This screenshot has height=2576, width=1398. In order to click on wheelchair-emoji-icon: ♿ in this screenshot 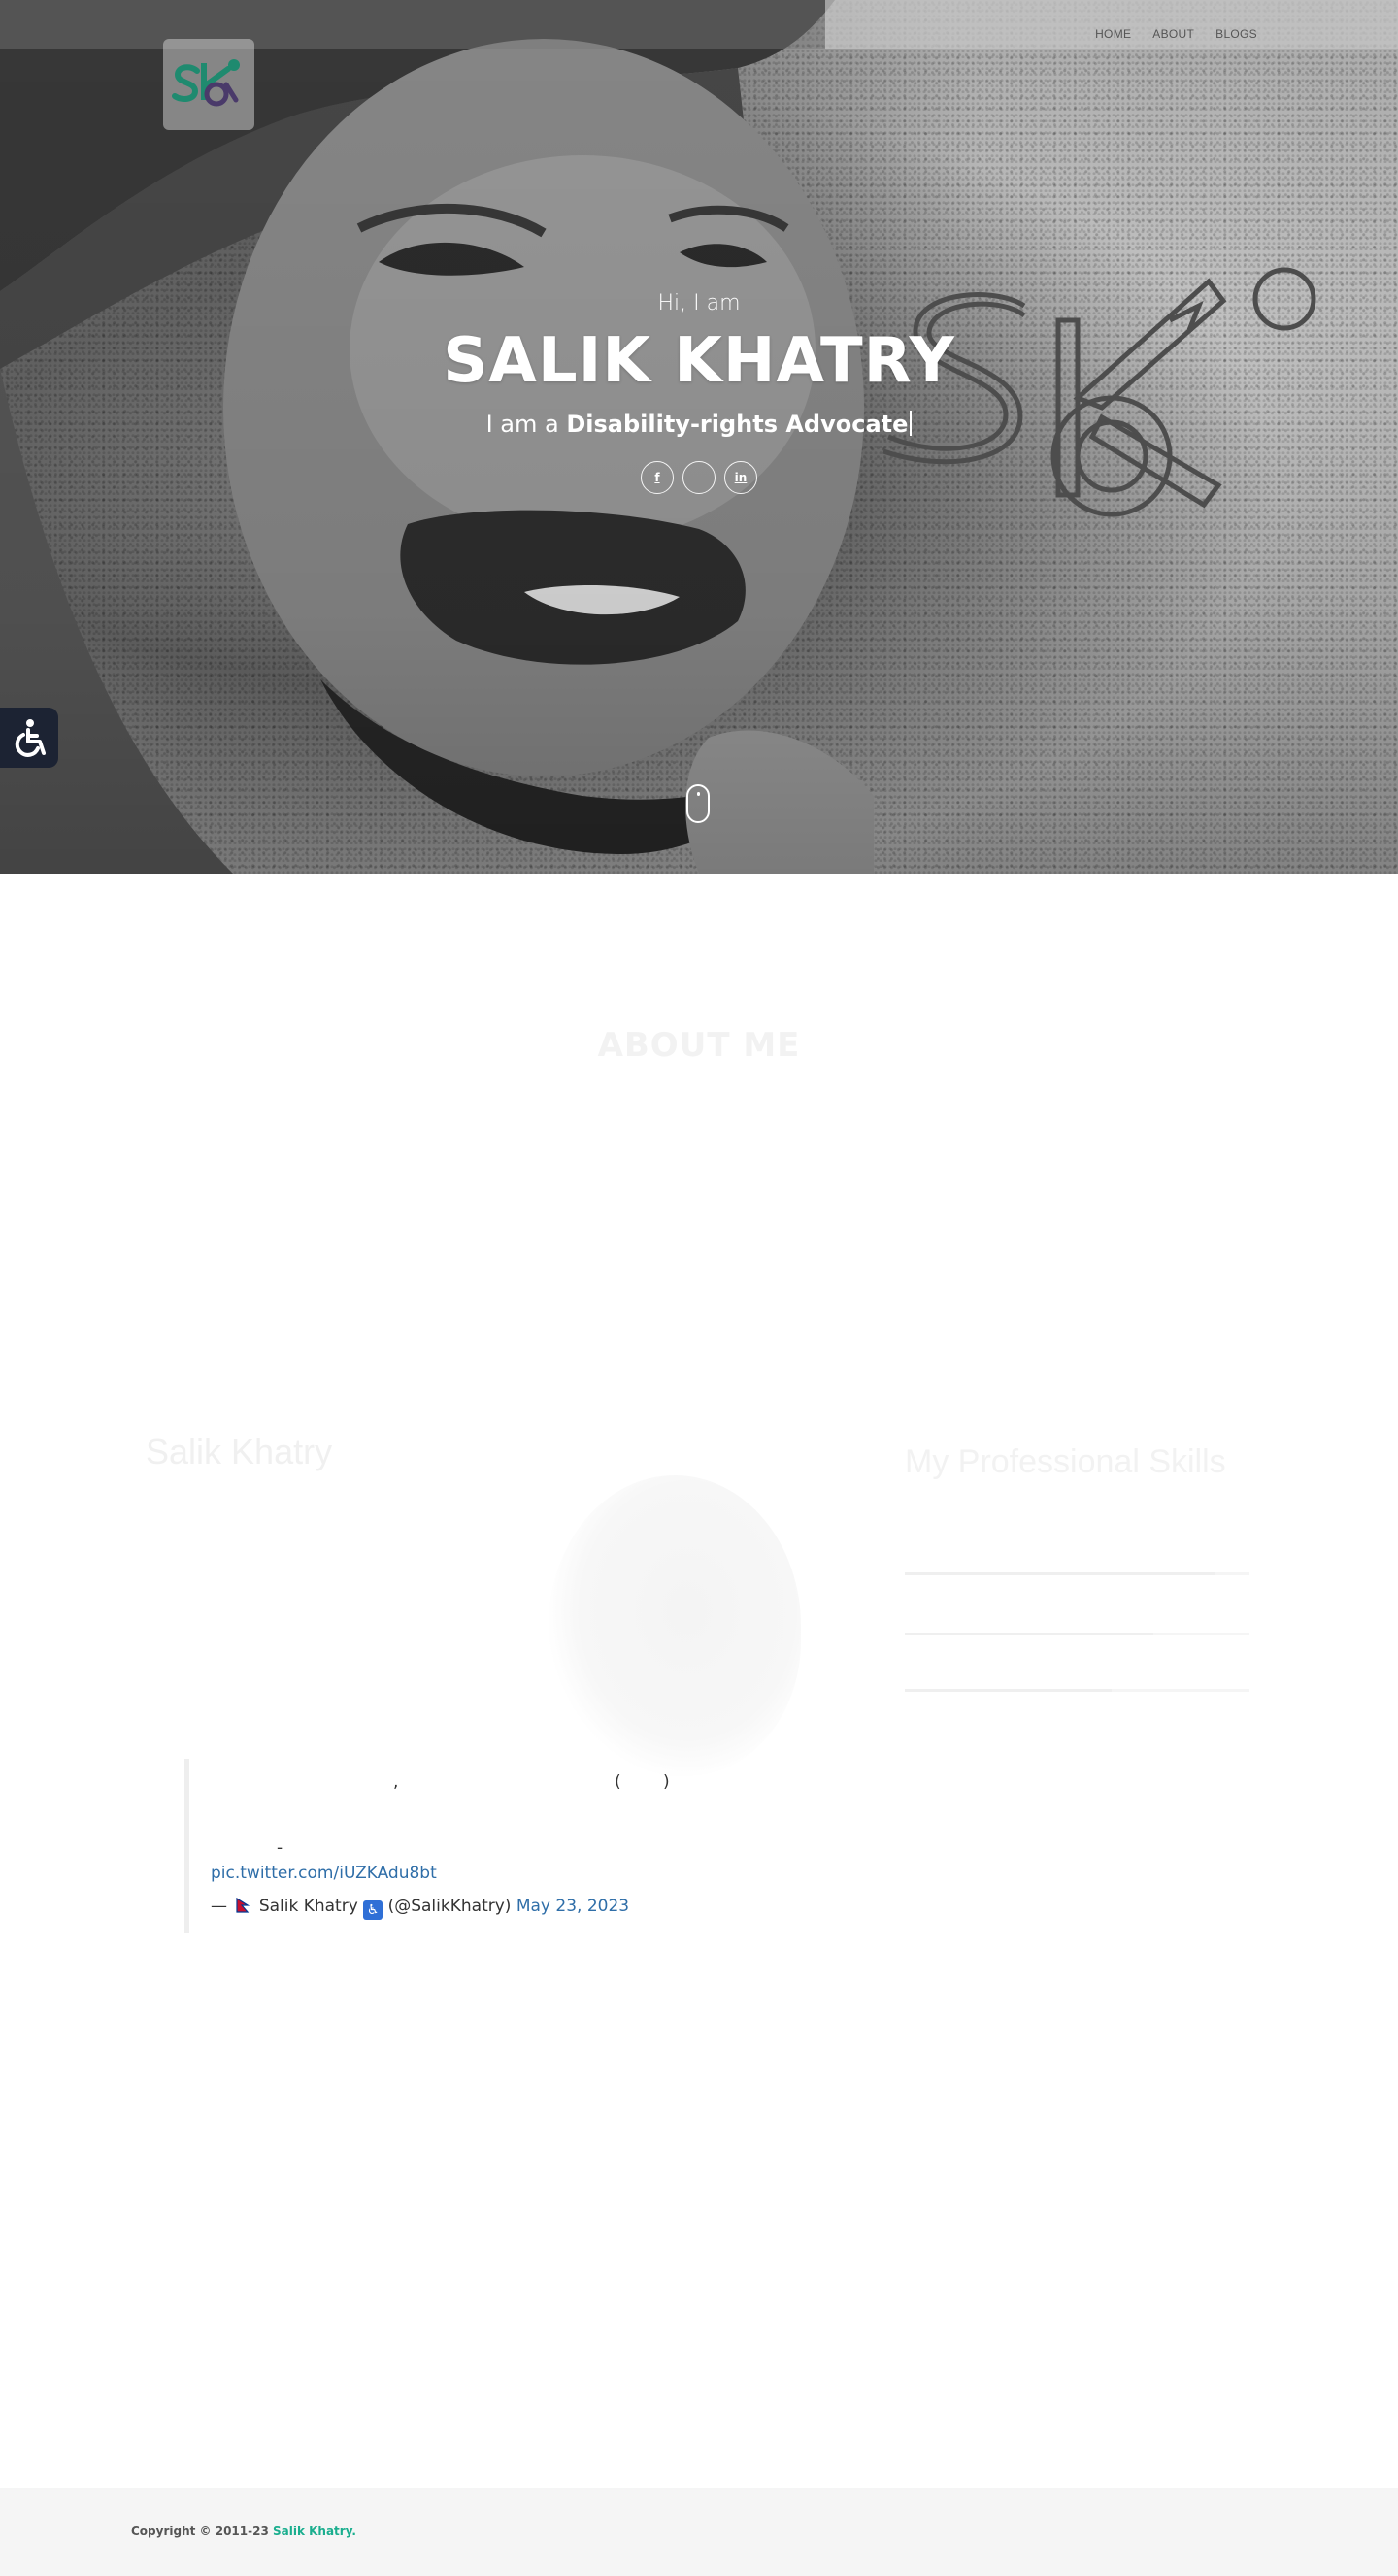, I will do `click(373, 1910)`.